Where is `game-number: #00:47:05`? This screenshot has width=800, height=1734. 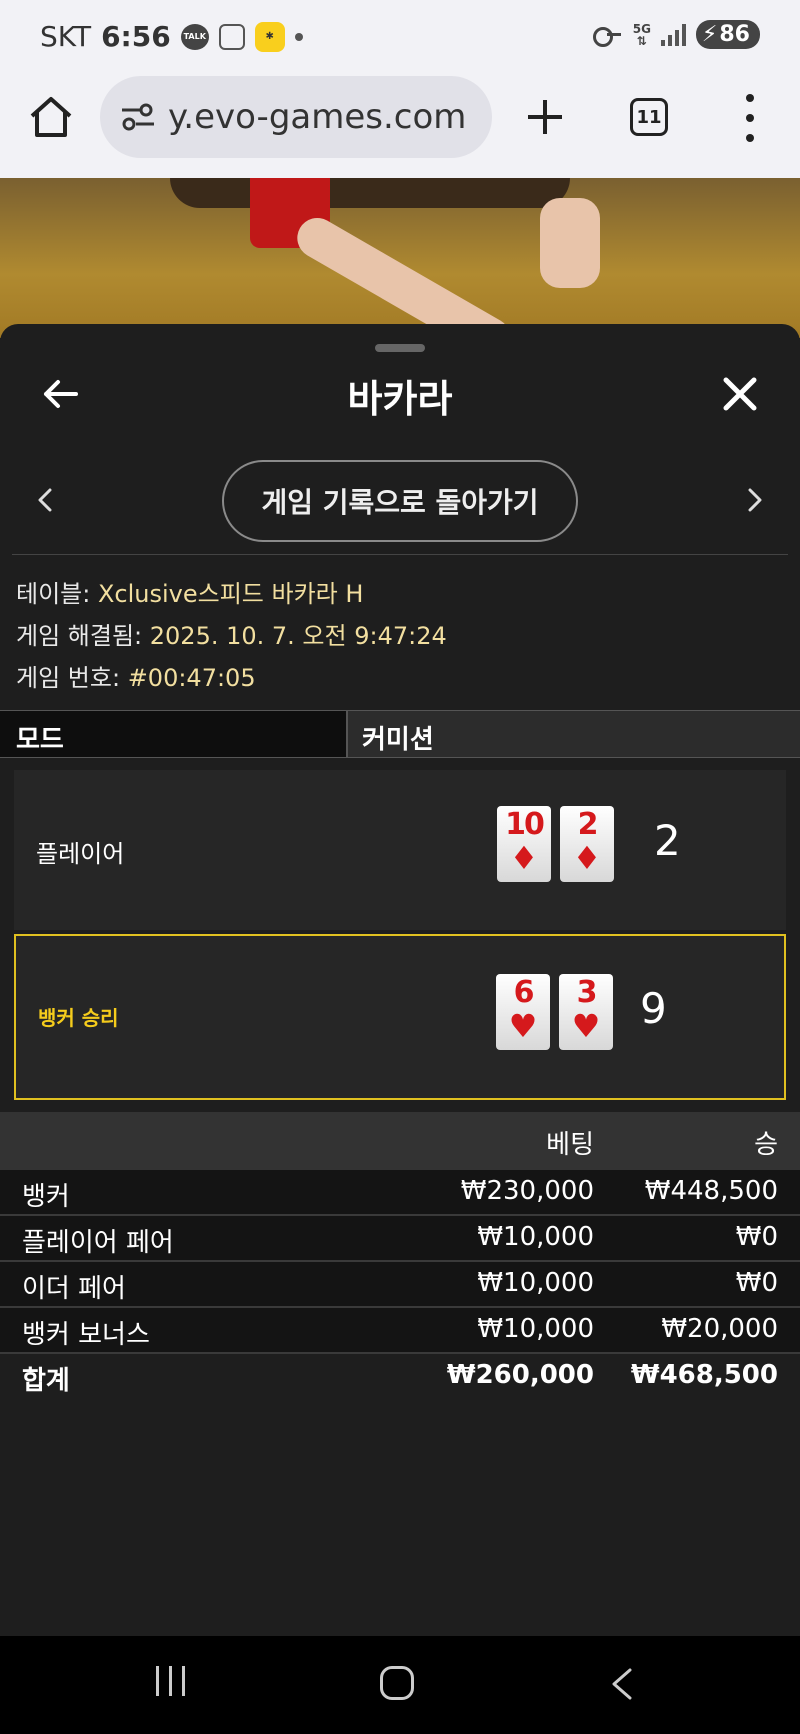
game-number: #00:47:05 is located at coordinates (191, 678).